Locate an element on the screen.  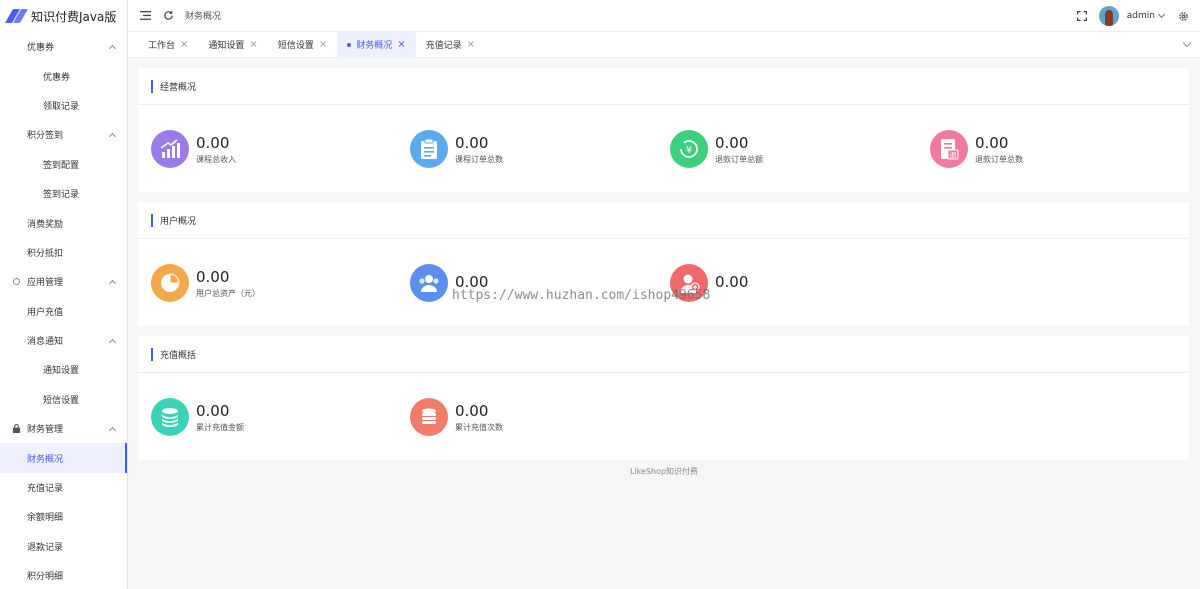
stat-item: 0.00 用户总资产（元） is located at coordinates (205, 283).